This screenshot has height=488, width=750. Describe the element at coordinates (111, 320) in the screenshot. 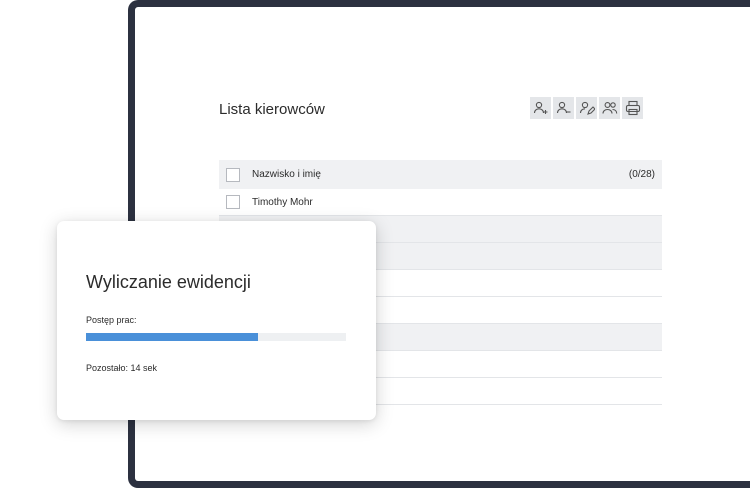

I see `progress-label: Postęp prac:` at that location.